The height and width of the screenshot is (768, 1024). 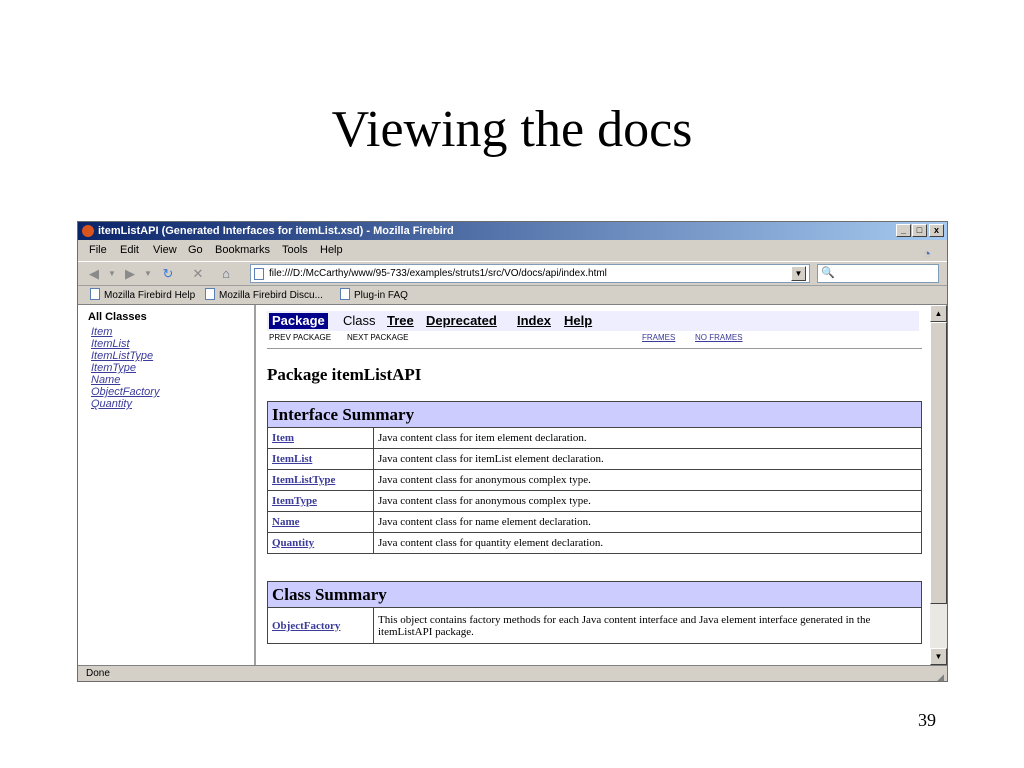 What do you see at coordinates (300, 337) in the screenshot?
I see `prev-package: PREV PACKAGE` at bounding box center [300, 337].